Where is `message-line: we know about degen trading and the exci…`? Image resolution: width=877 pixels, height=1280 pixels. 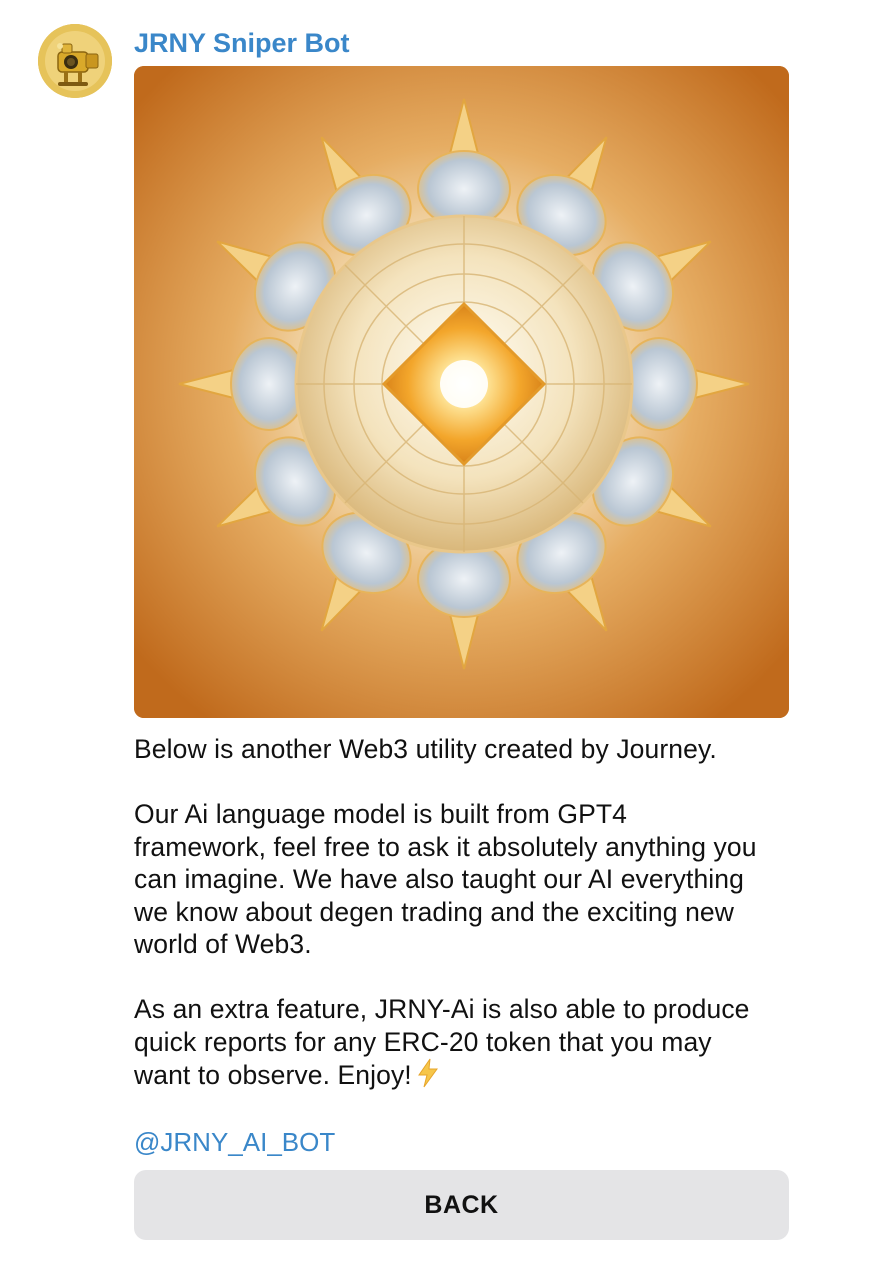 message-line: we know about degen trading and the exci… is located at coordinates (434, 911).